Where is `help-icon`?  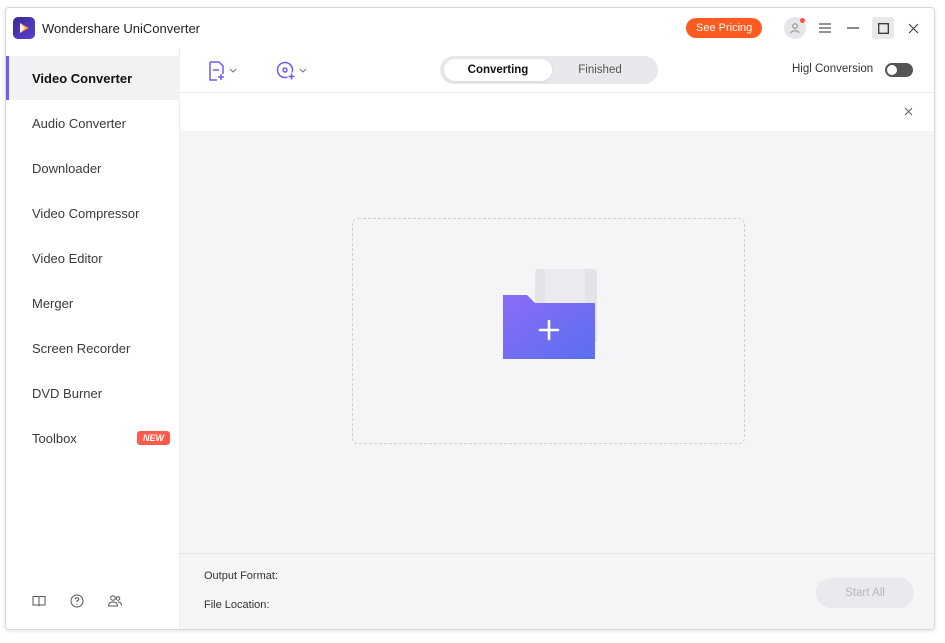 help-icon is located at coordinates (77, 601).